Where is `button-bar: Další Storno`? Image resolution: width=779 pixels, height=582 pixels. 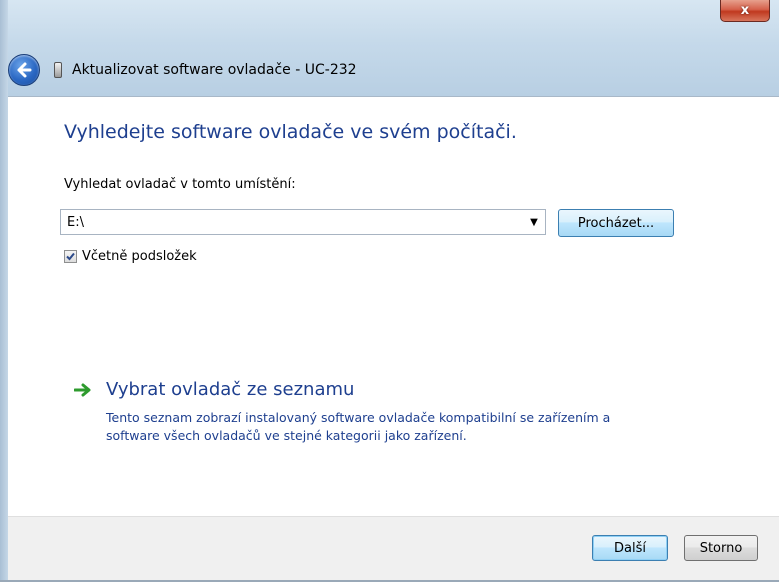
button-bar: Další Storno is located at coordinates (393, 549).